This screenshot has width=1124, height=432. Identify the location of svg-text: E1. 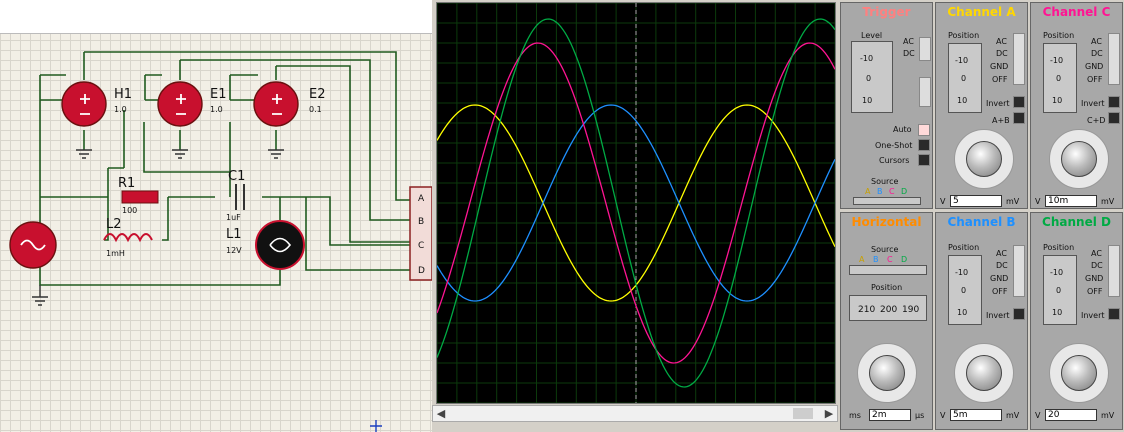
(218, 94).